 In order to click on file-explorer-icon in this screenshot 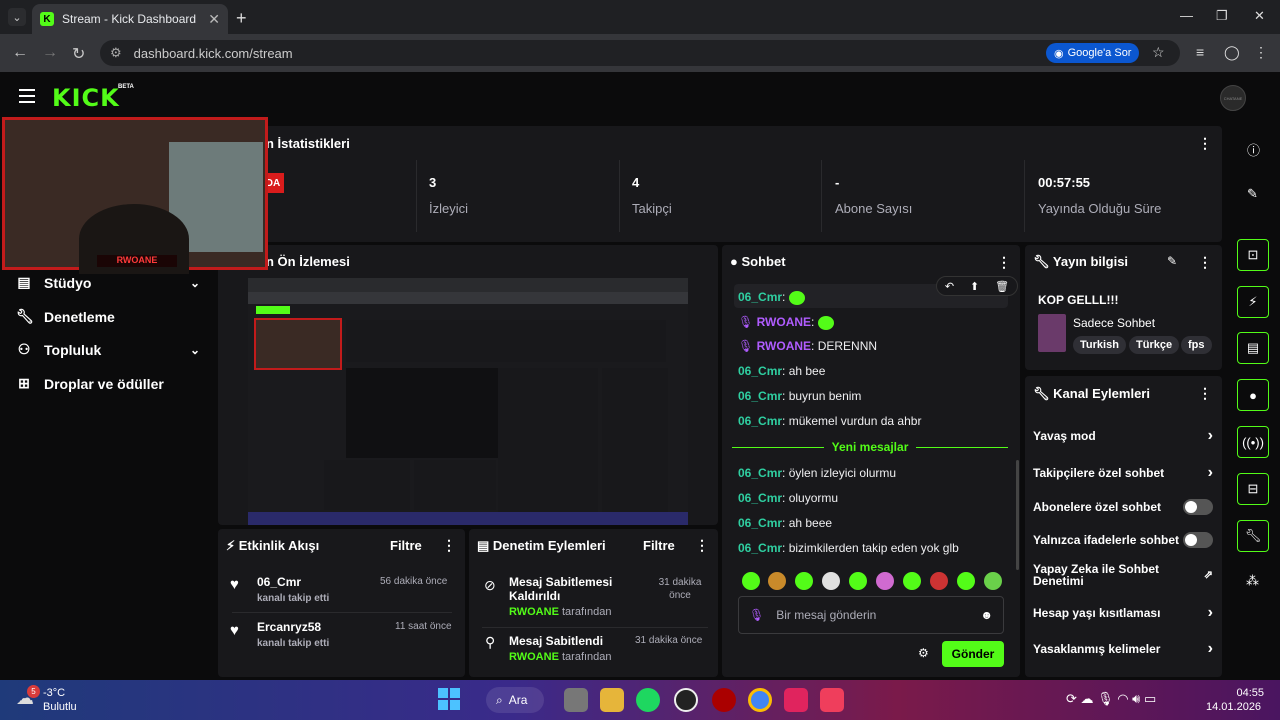, I will do `click(612, 700)`.